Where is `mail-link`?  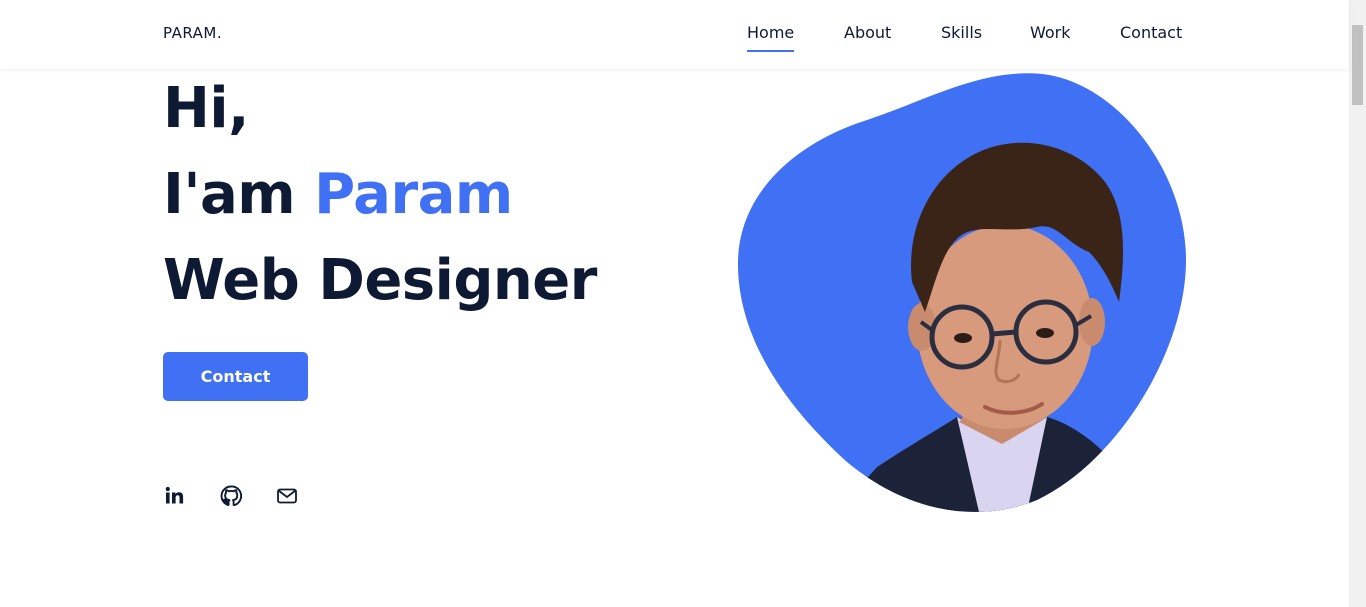 mail-link is located at coordinates (287, 496).